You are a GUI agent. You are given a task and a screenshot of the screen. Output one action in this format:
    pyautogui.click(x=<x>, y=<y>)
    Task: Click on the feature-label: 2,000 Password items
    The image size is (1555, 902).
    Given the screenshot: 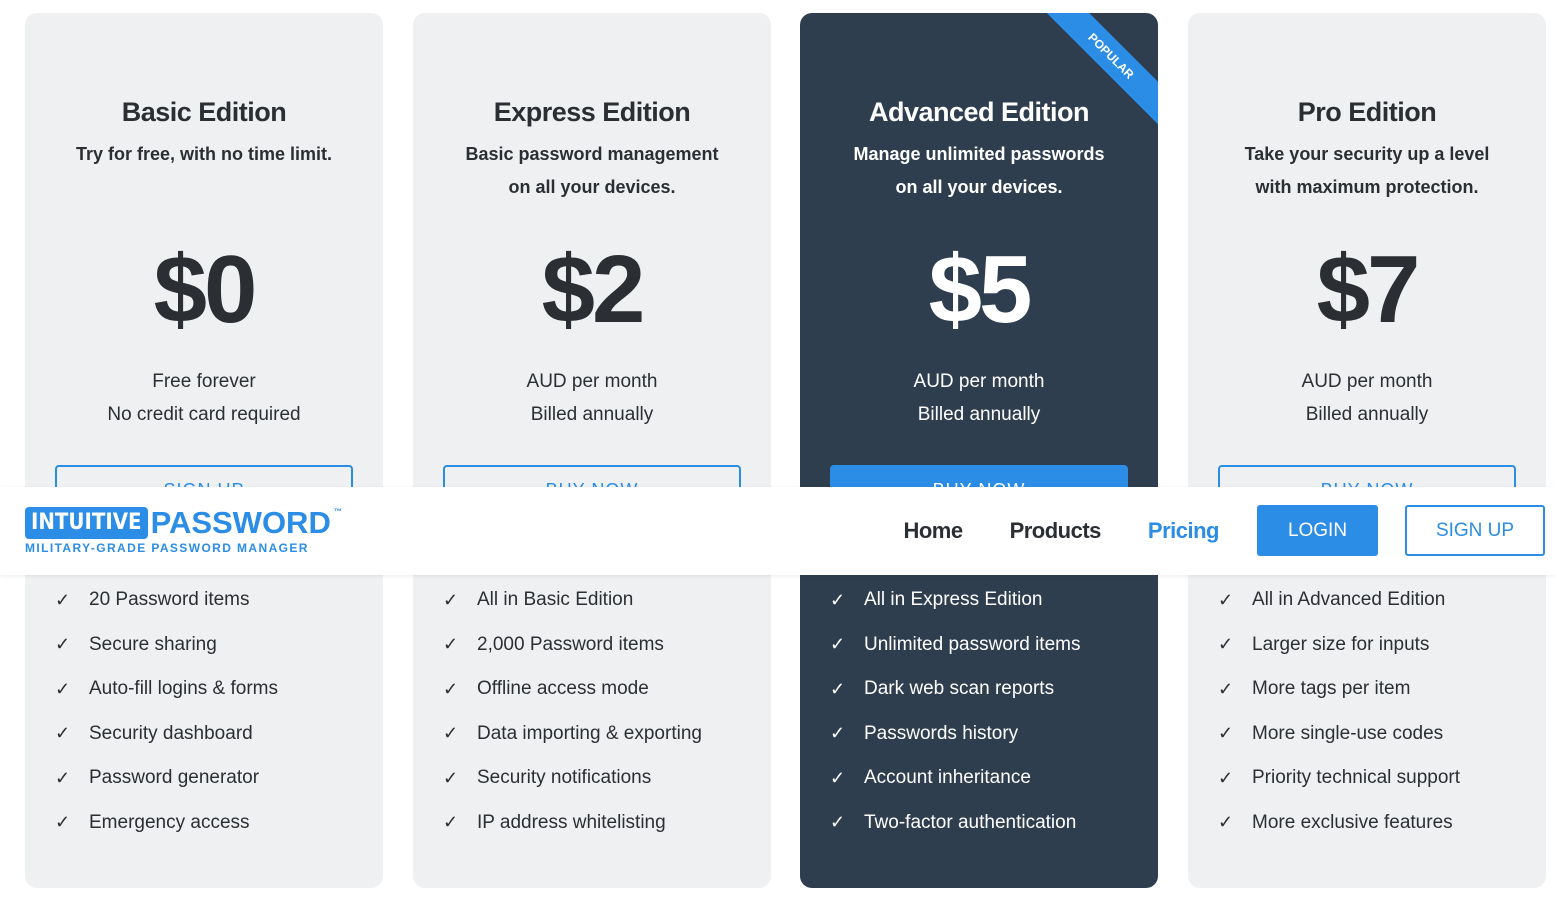 What is the action you would take?
    pyautogui.click(x=570, y=644)
    